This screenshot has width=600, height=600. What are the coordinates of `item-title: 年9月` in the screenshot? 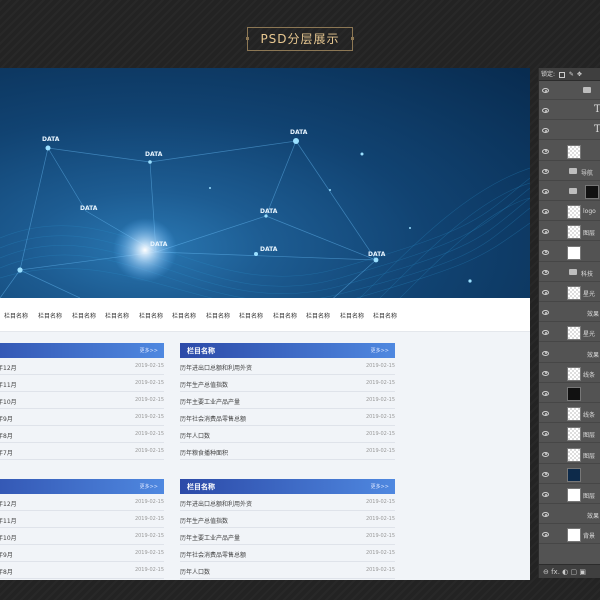 It's located at (6, 418).